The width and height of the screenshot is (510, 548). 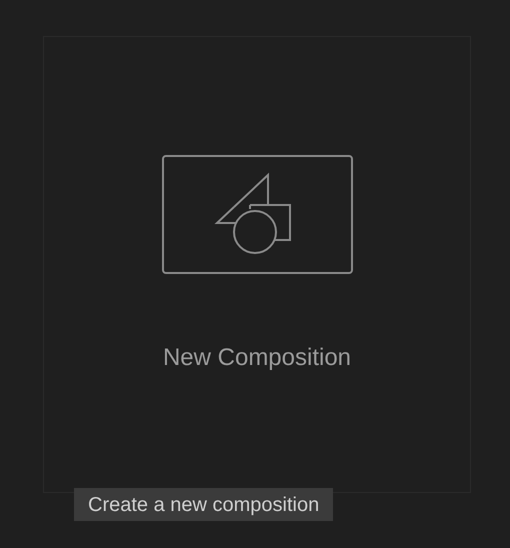 What do you see at coordinates (257, 214) in the screenshot?
I see `composition-icon` at bounding box center [257, 214].